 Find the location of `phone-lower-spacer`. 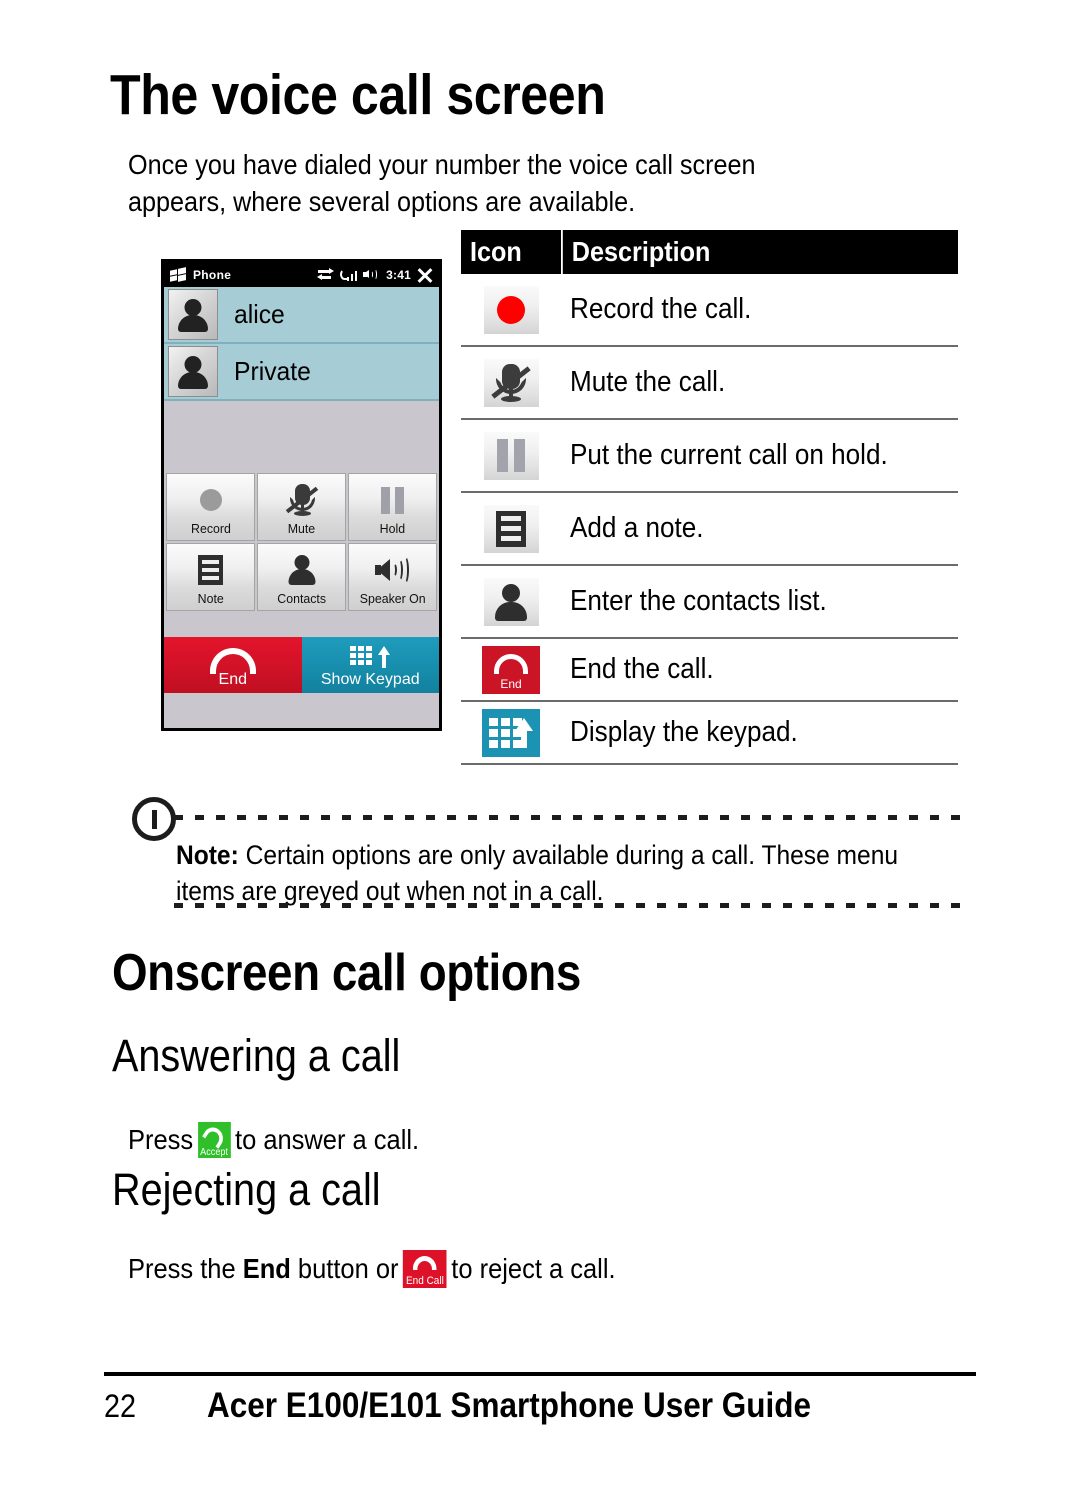

phone-lower-spacer is located at coordinates (301, 625).